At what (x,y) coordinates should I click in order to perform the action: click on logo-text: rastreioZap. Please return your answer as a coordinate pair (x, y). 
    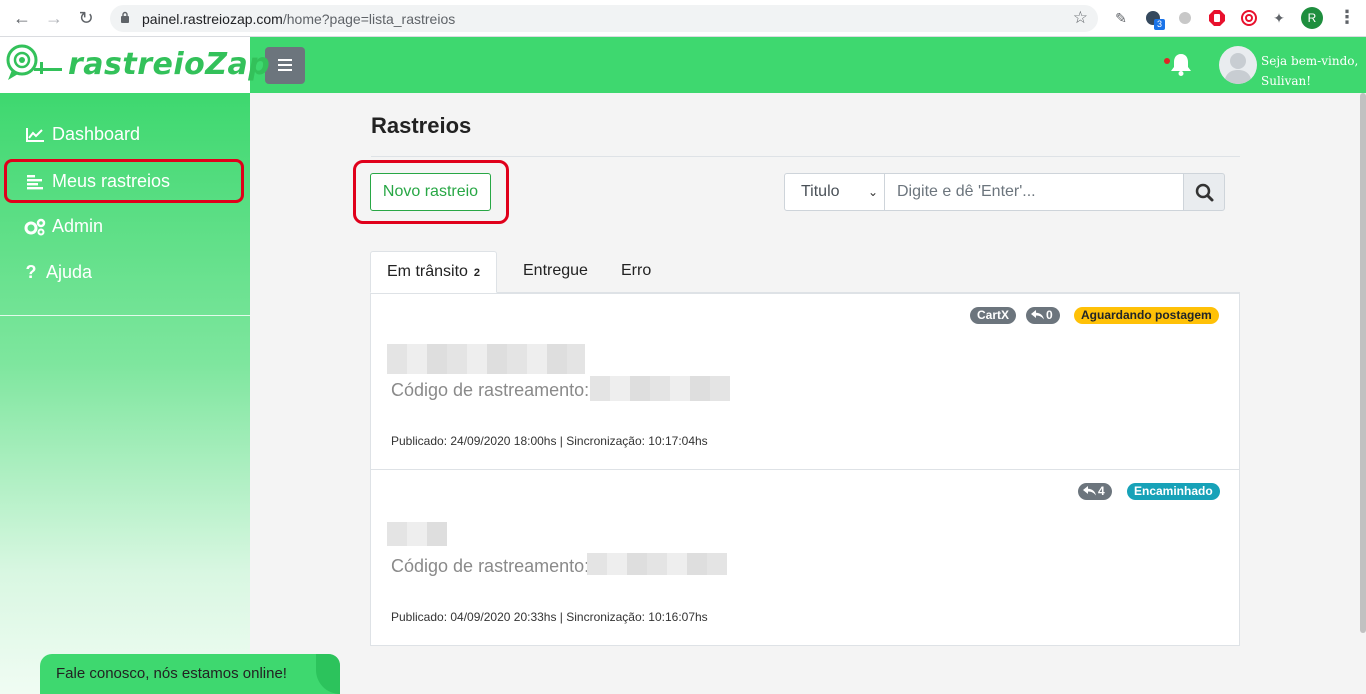
    Looking at the image, I should click on (169, 64).